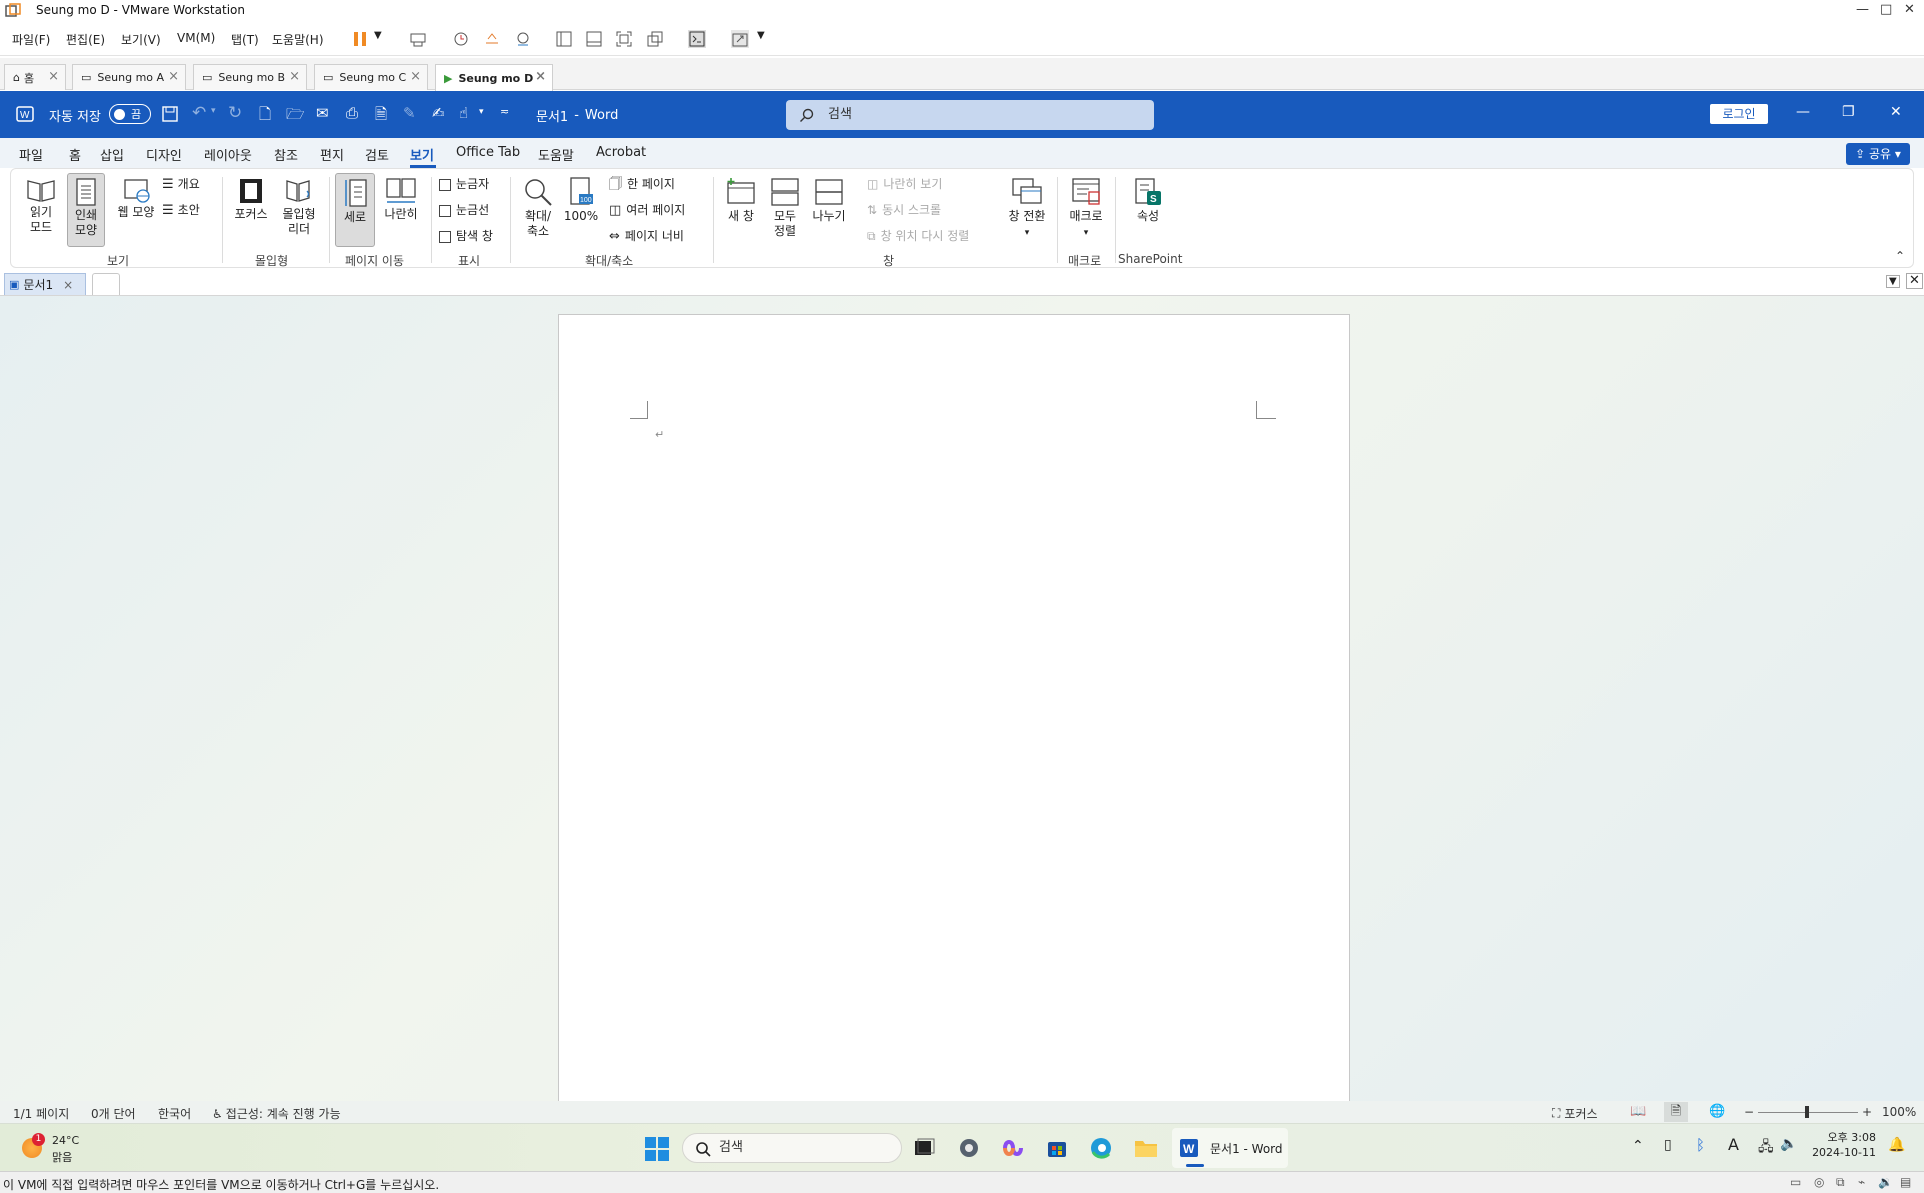 The height and width of the screenshot is (1193, 1924). I want to click on login-button: 로그인, so click(1739, 114).